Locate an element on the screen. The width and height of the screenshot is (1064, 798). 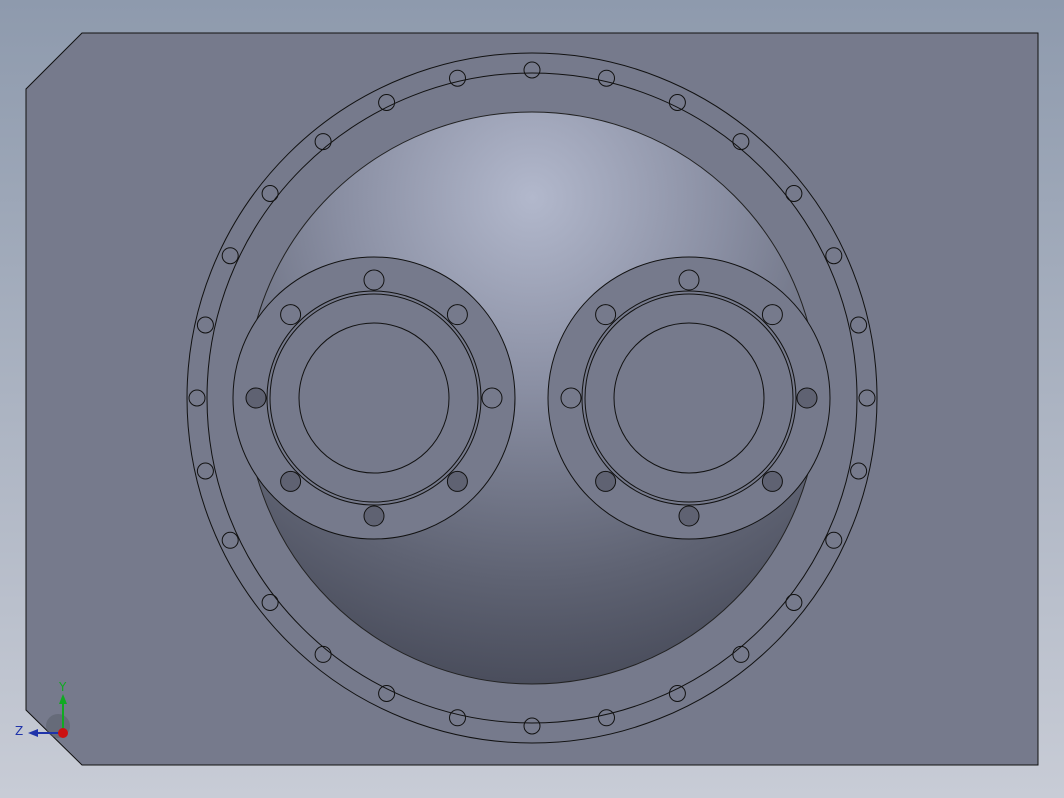
left-nozzle-flange-face is located at coordinates (374, 398).